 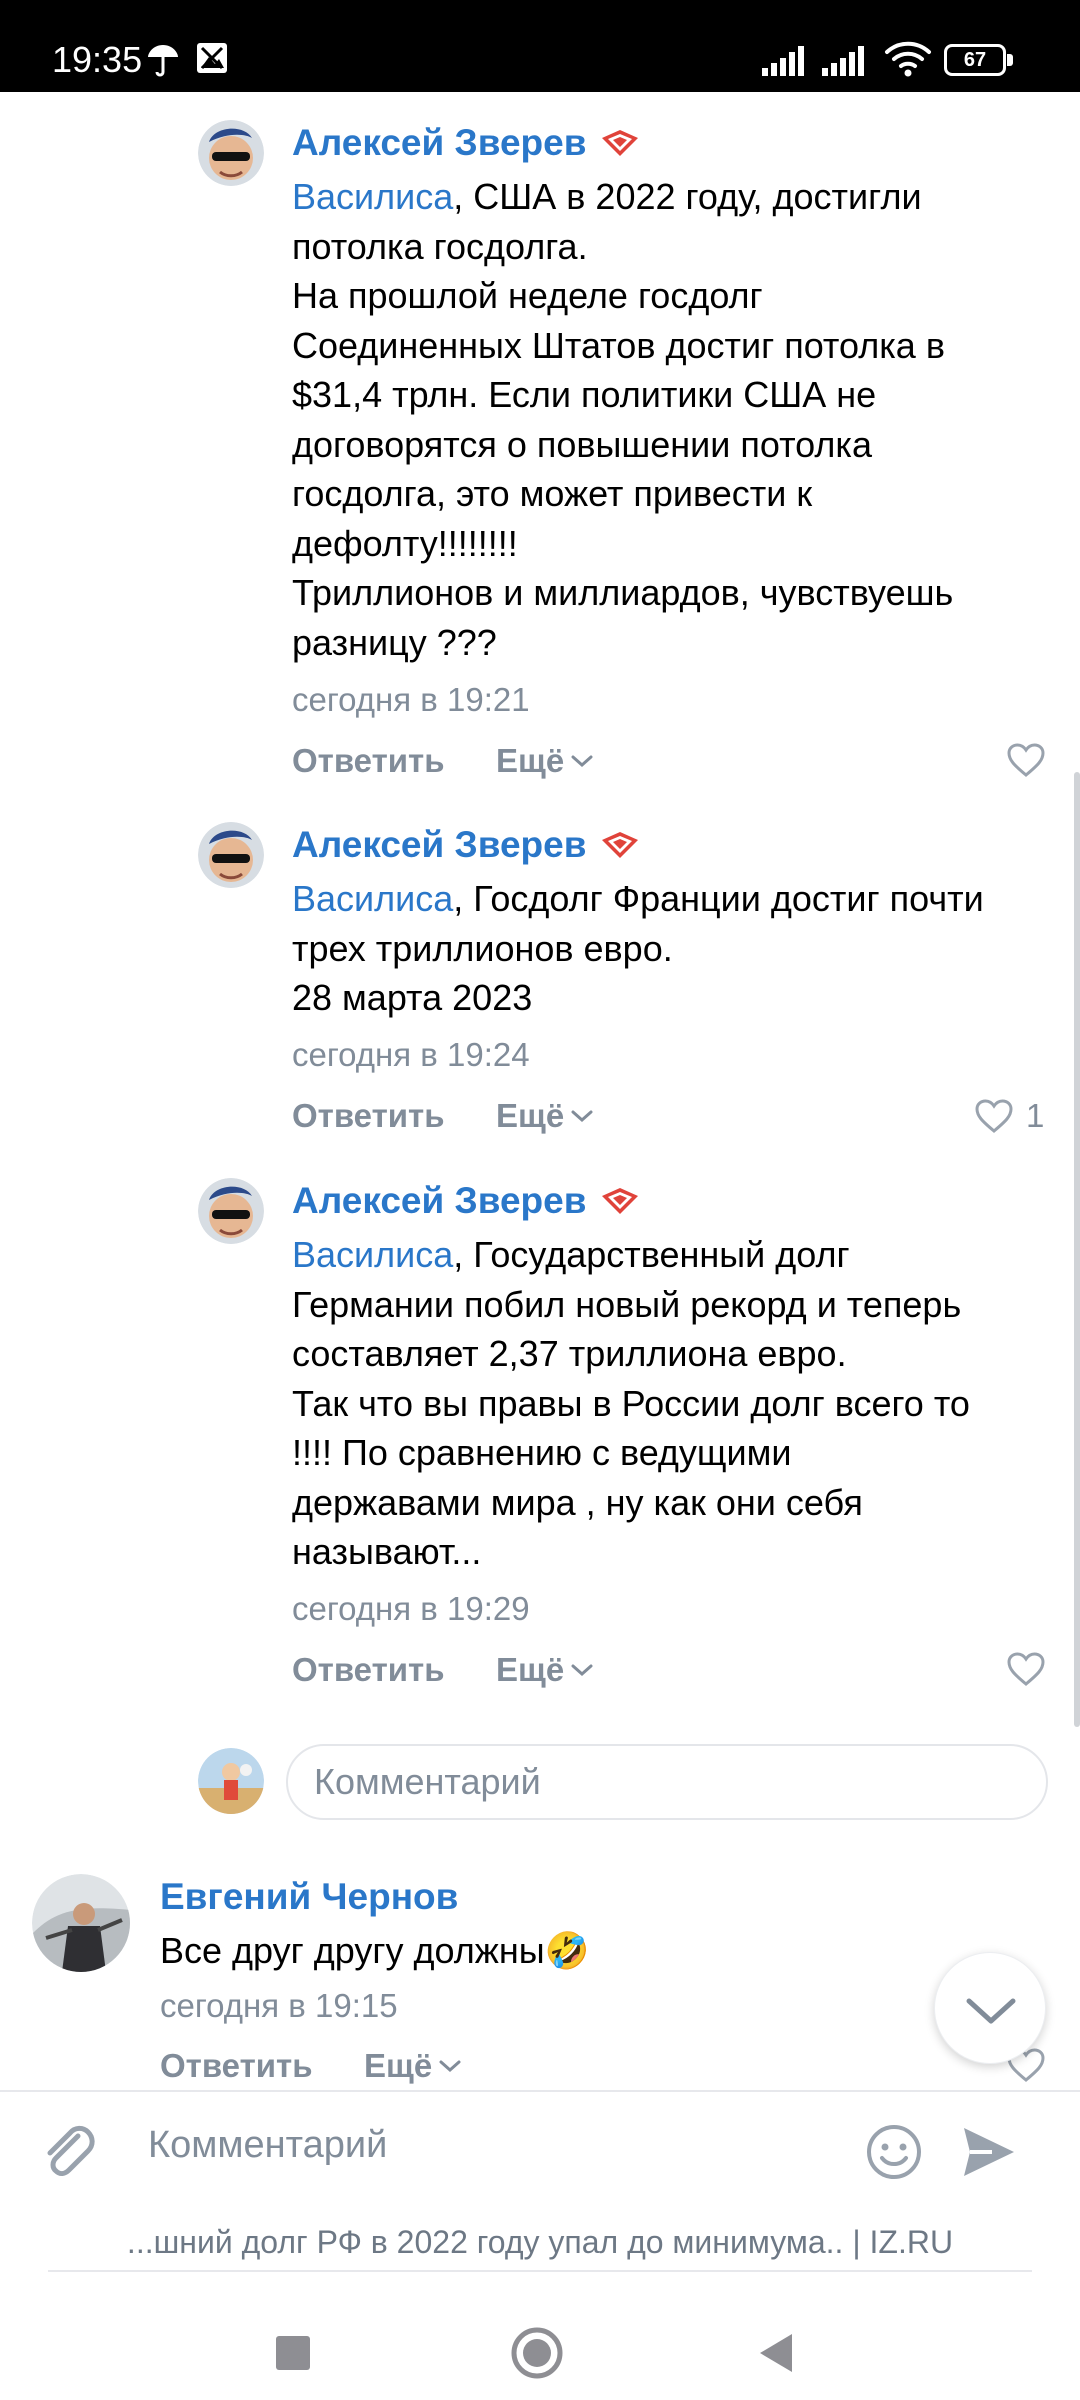 I want to click on image-notification-icon, so click(x=212, y=58).